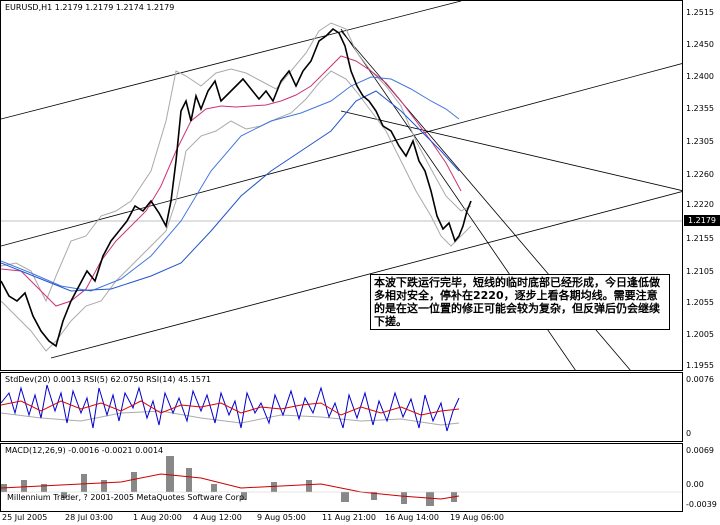 This screenshot has width=720, height=525. What do you see at coordinates (700, 76) in the screenshot?
I see `price-axis-label: 1.2400` at bounding box center [700, 76].